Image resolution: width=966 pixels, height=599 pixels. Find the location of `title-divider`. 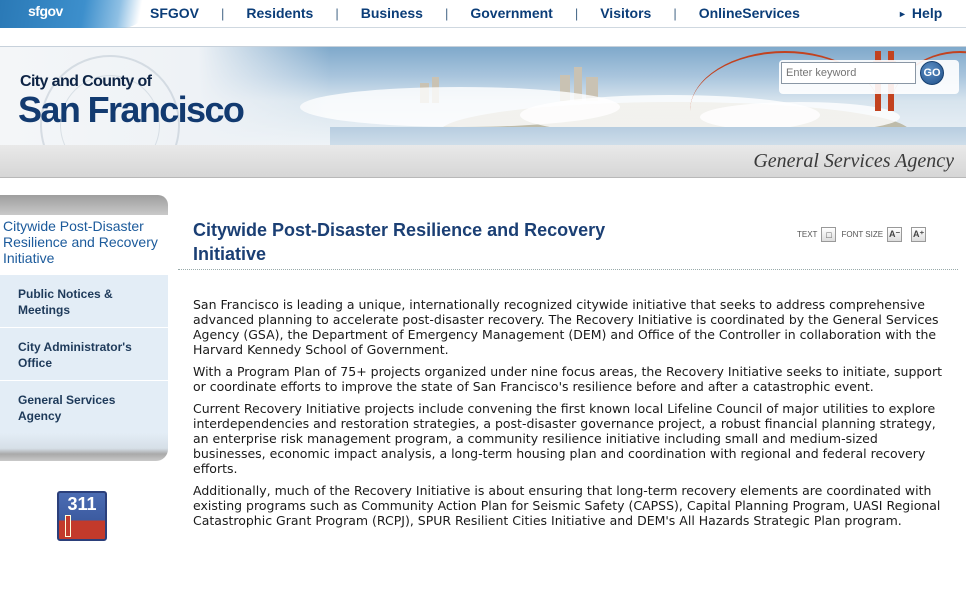

title-divider is located at coordinates (568, 269).